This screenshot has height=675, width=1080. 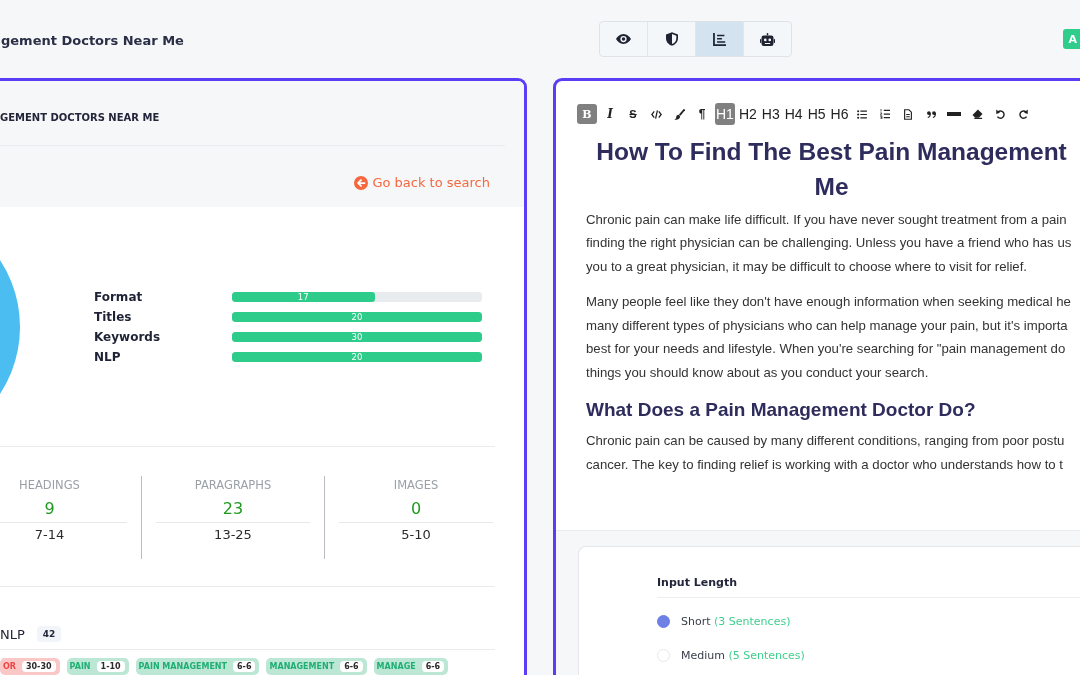 What do you see at coordinates (357, 336) in the screenshot?
I see `score-value: 30` at bounding box center [357, 336].